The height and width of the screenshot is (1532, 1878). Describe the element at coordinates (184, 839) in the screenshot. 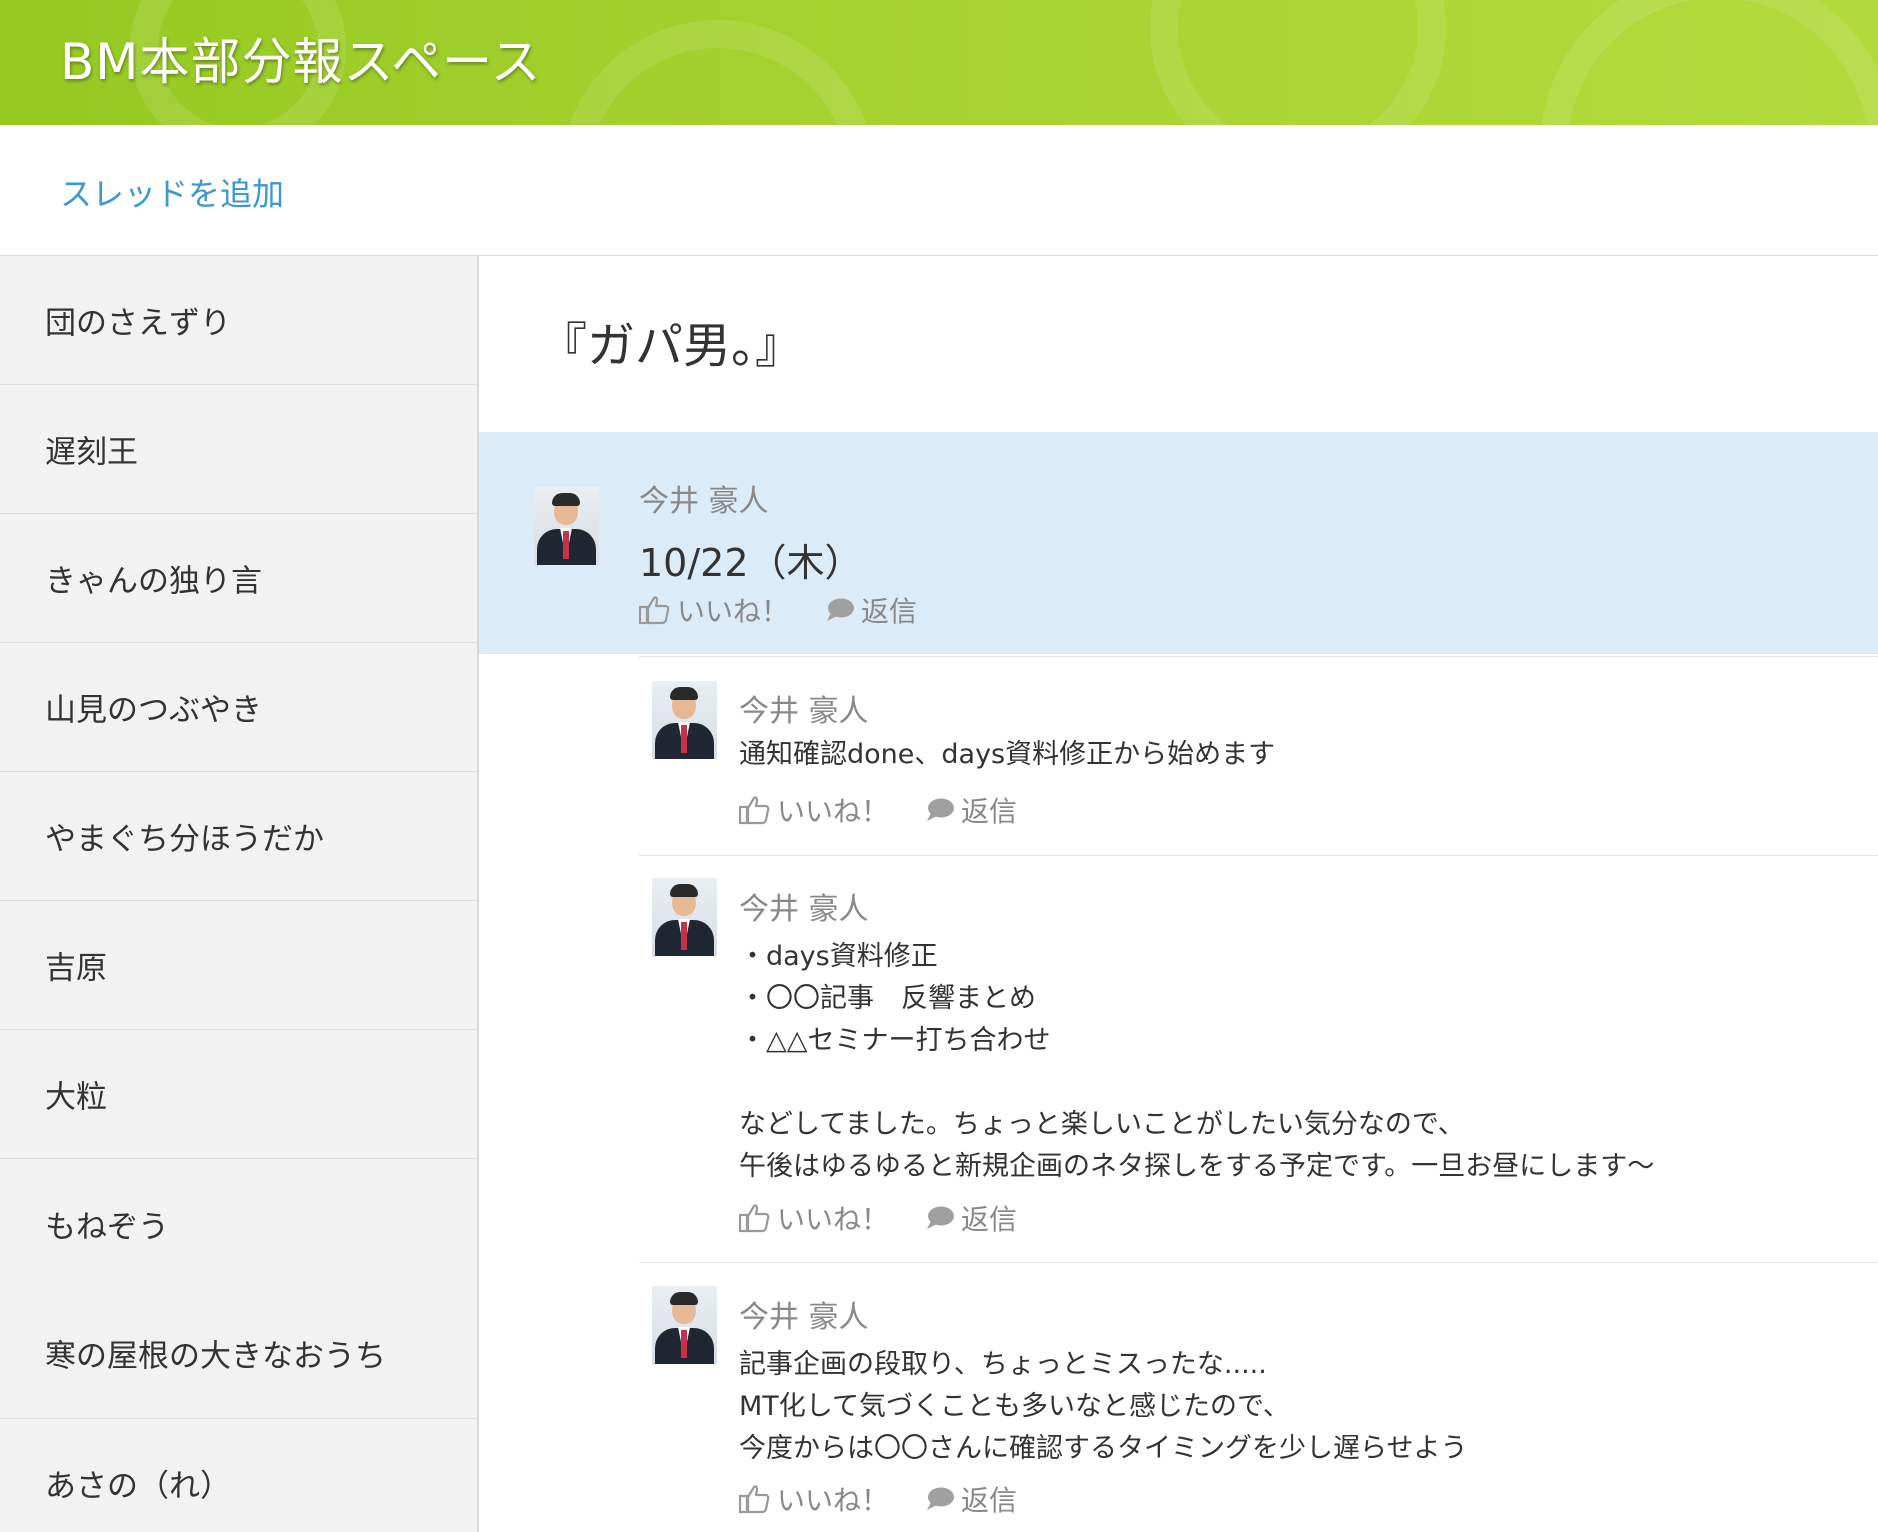

I see `sidebar-item-label: やまぐち分ほうだか` at that location.